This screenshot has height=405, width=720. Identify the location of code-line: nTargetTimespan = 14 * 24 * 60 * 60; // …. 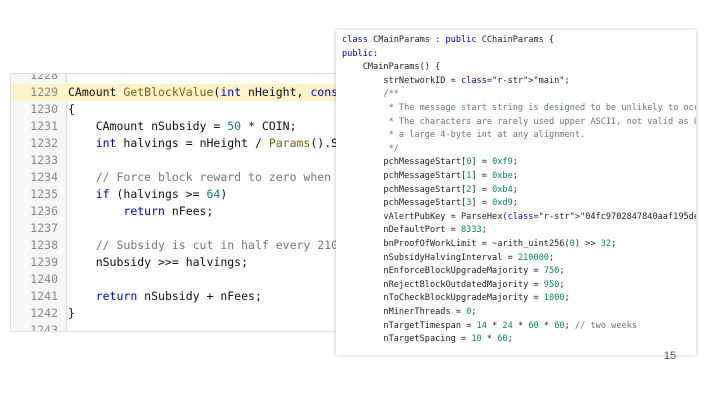
(490, 325).